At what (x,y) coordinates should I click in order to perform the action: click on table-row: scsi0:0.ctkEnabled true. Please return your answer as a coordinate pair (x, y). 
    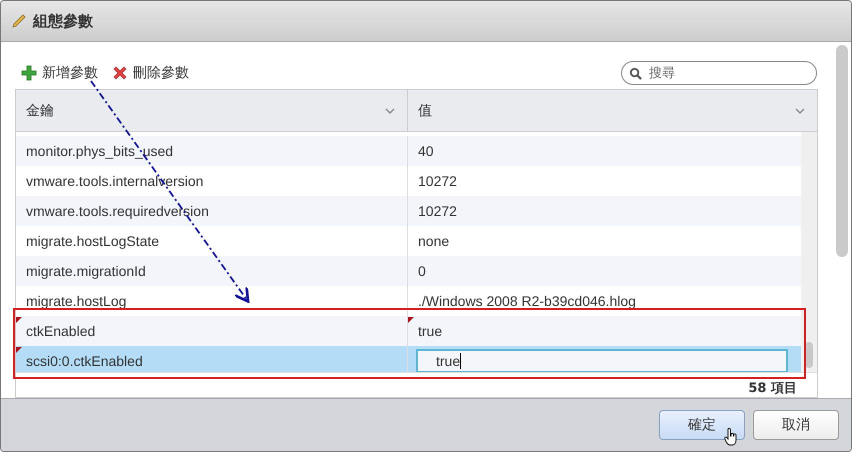
    Looking at the image, I should click on (408, 359).